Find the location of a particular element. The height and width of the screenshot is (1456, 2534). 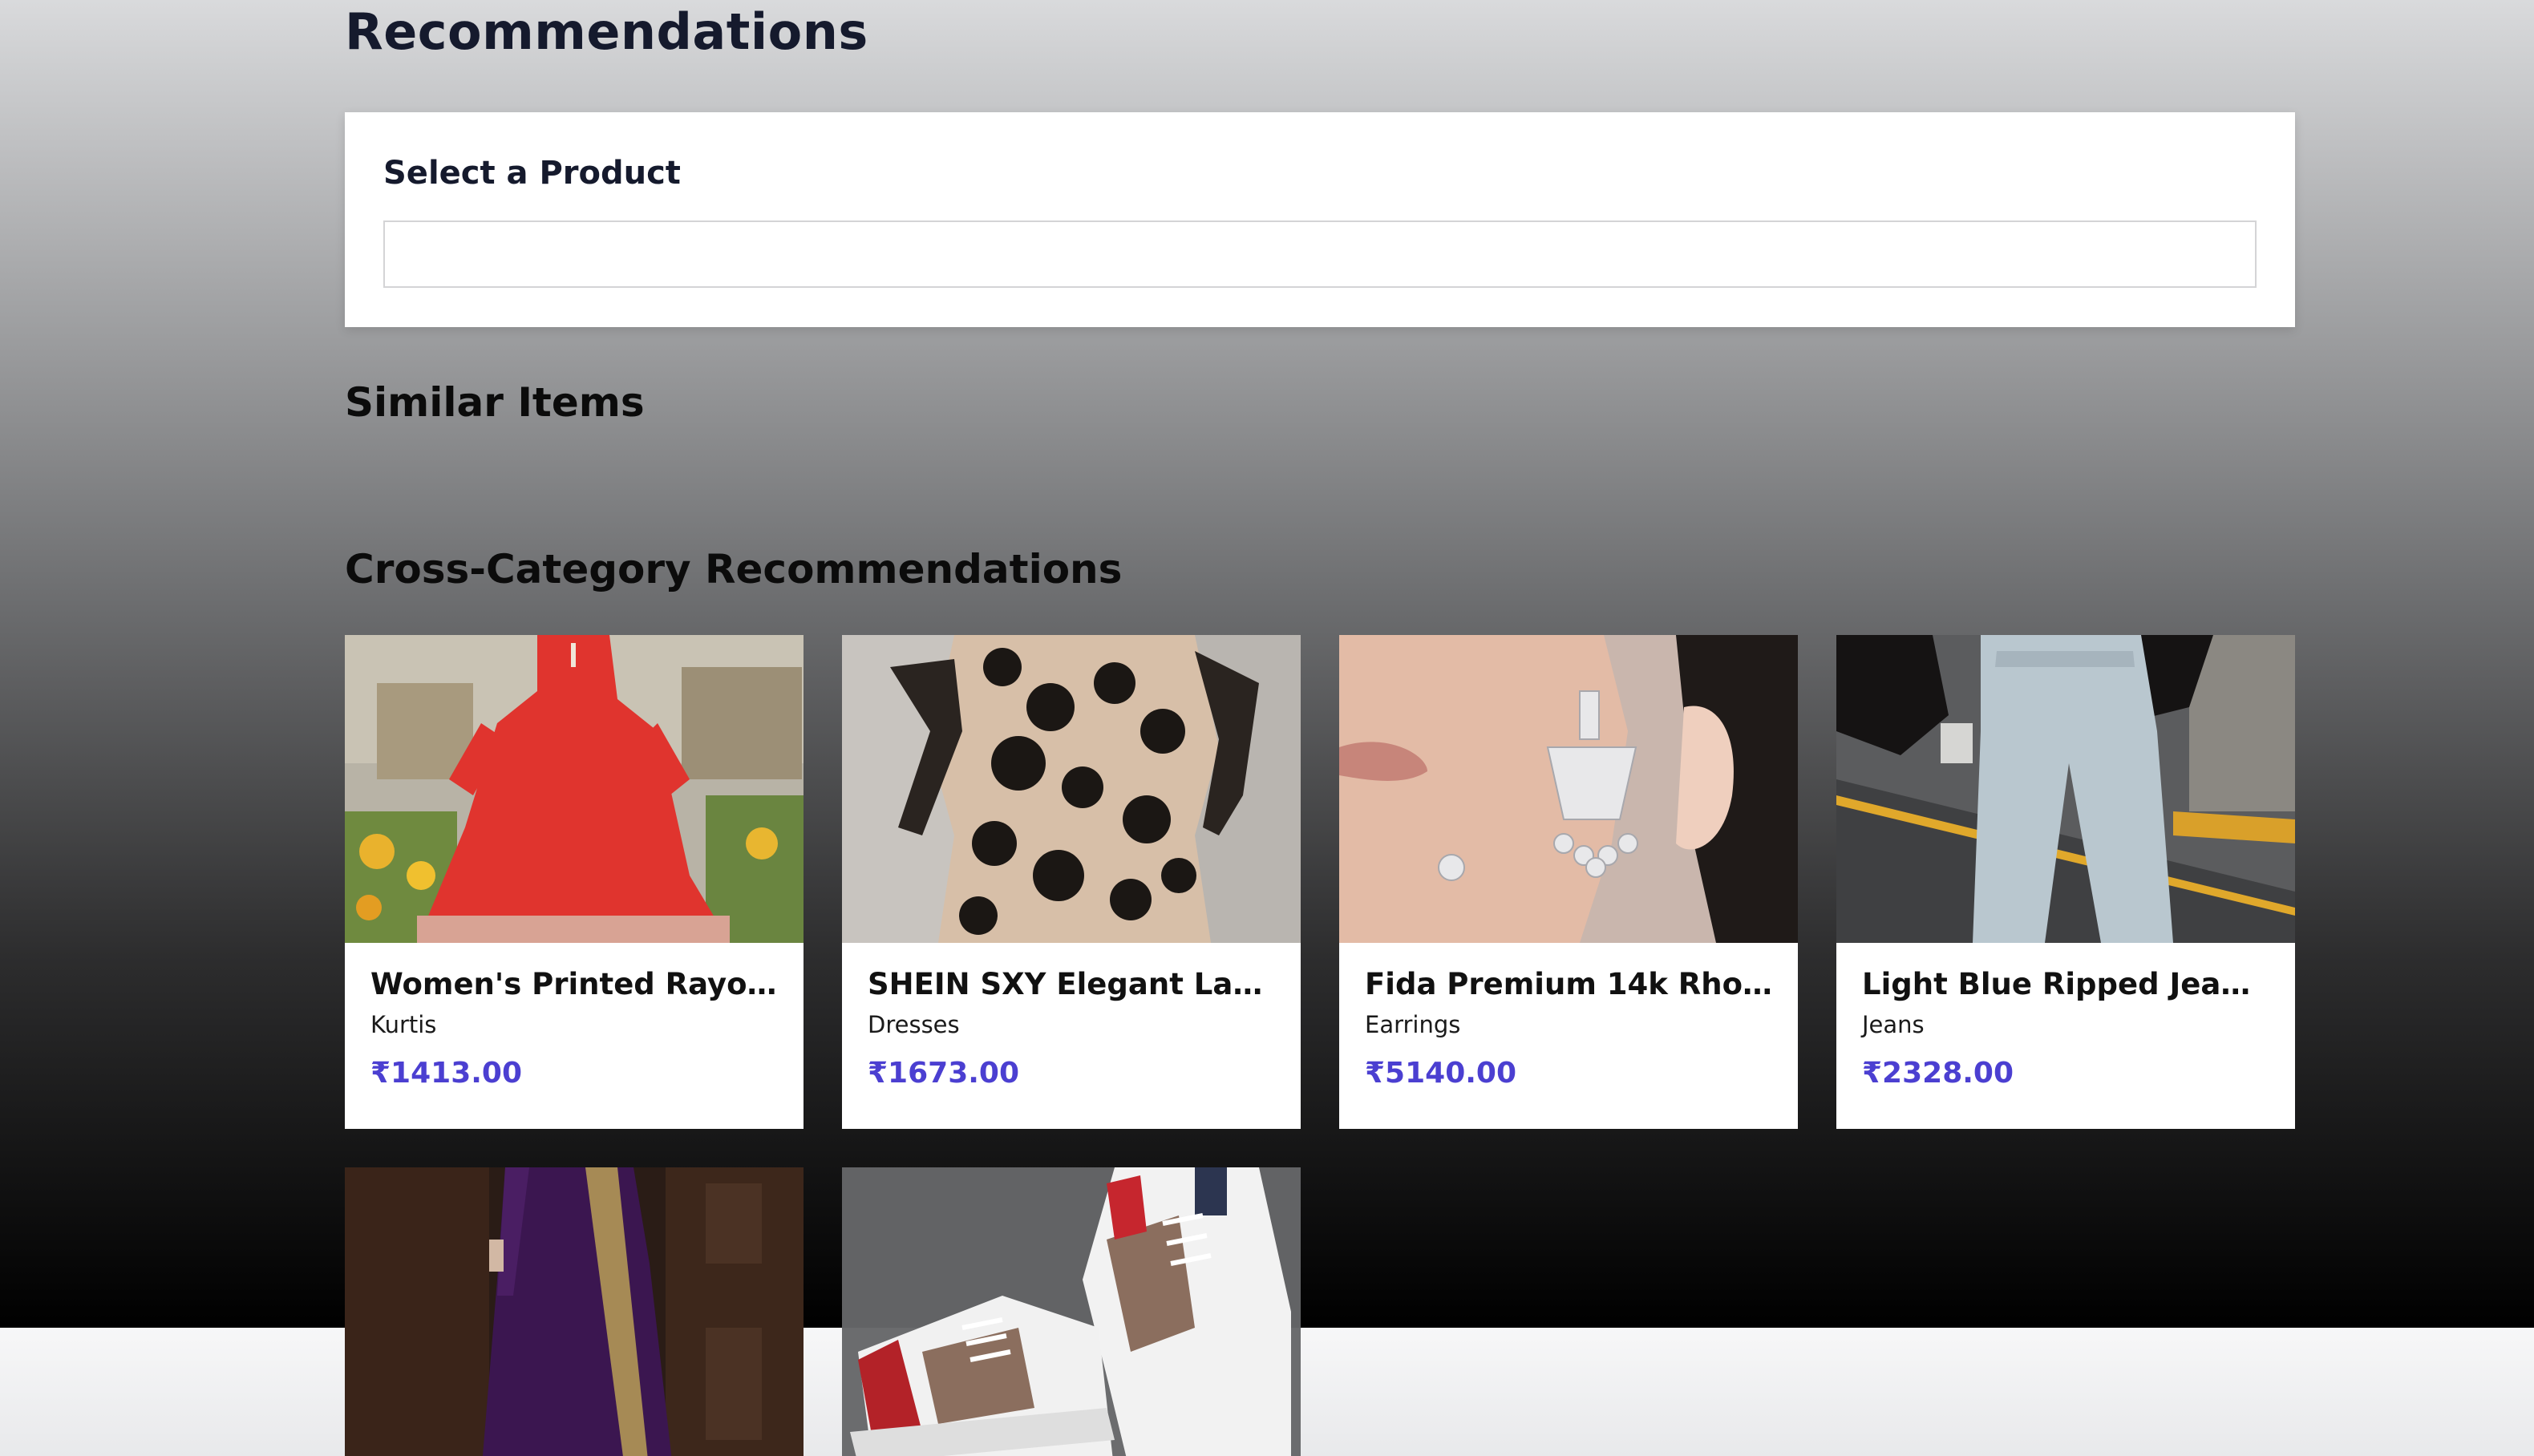

product-search-input is located at coordinates (1320, 254).